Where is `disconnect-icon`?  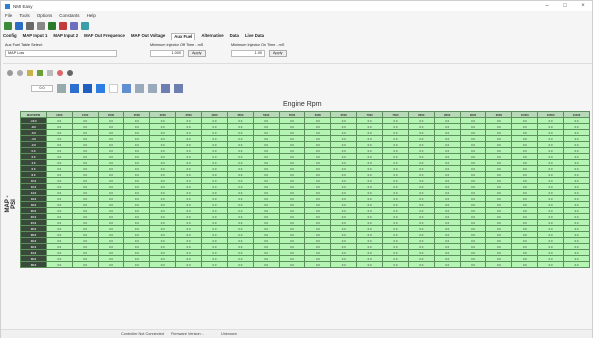 disconnect-icon is located at coordinates (19, 26).